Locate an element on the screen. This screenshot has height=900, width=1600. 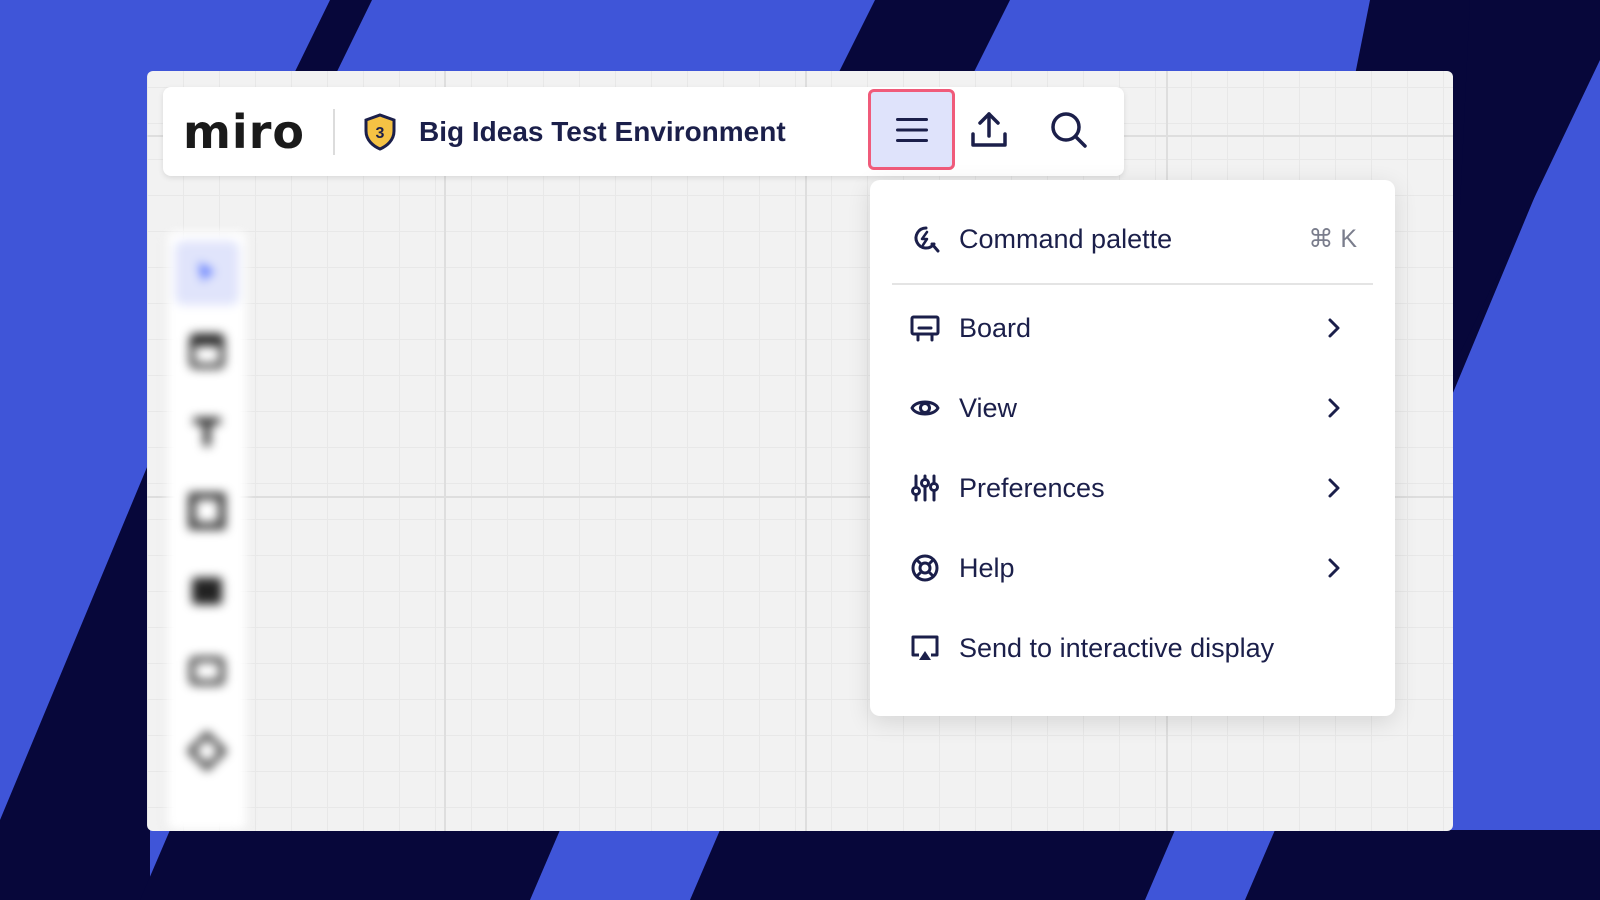
frame-icon is located at coordinates (207, 511).